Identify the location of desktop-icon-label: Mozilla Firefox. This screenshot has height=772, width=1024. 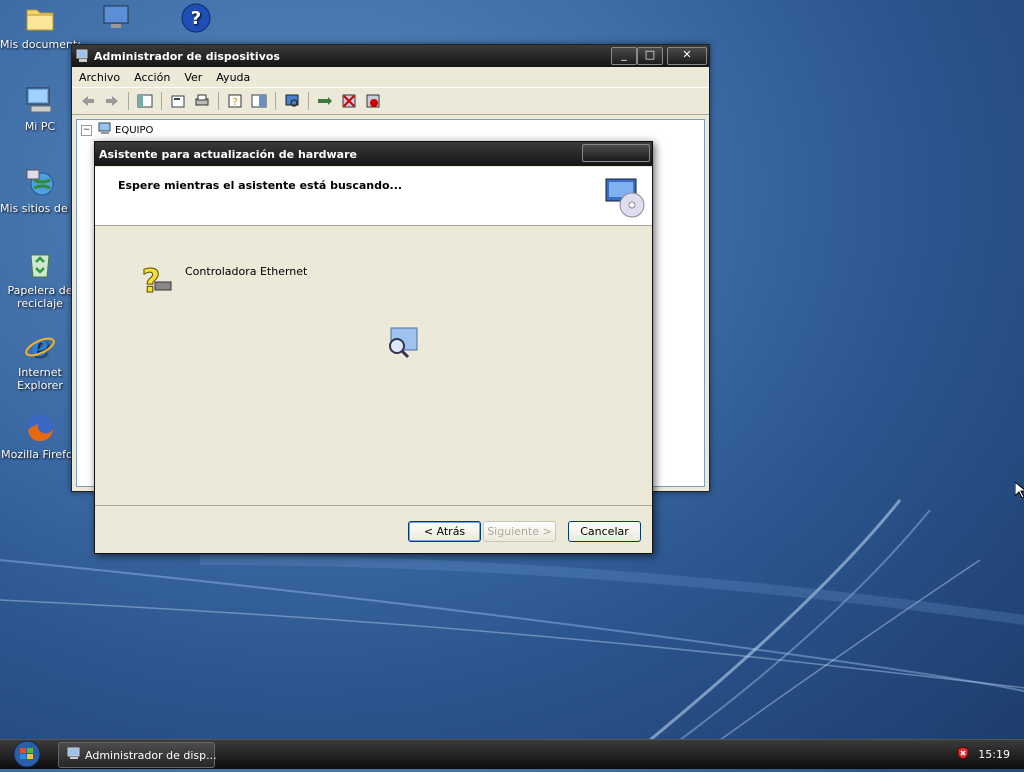
(40, 454).